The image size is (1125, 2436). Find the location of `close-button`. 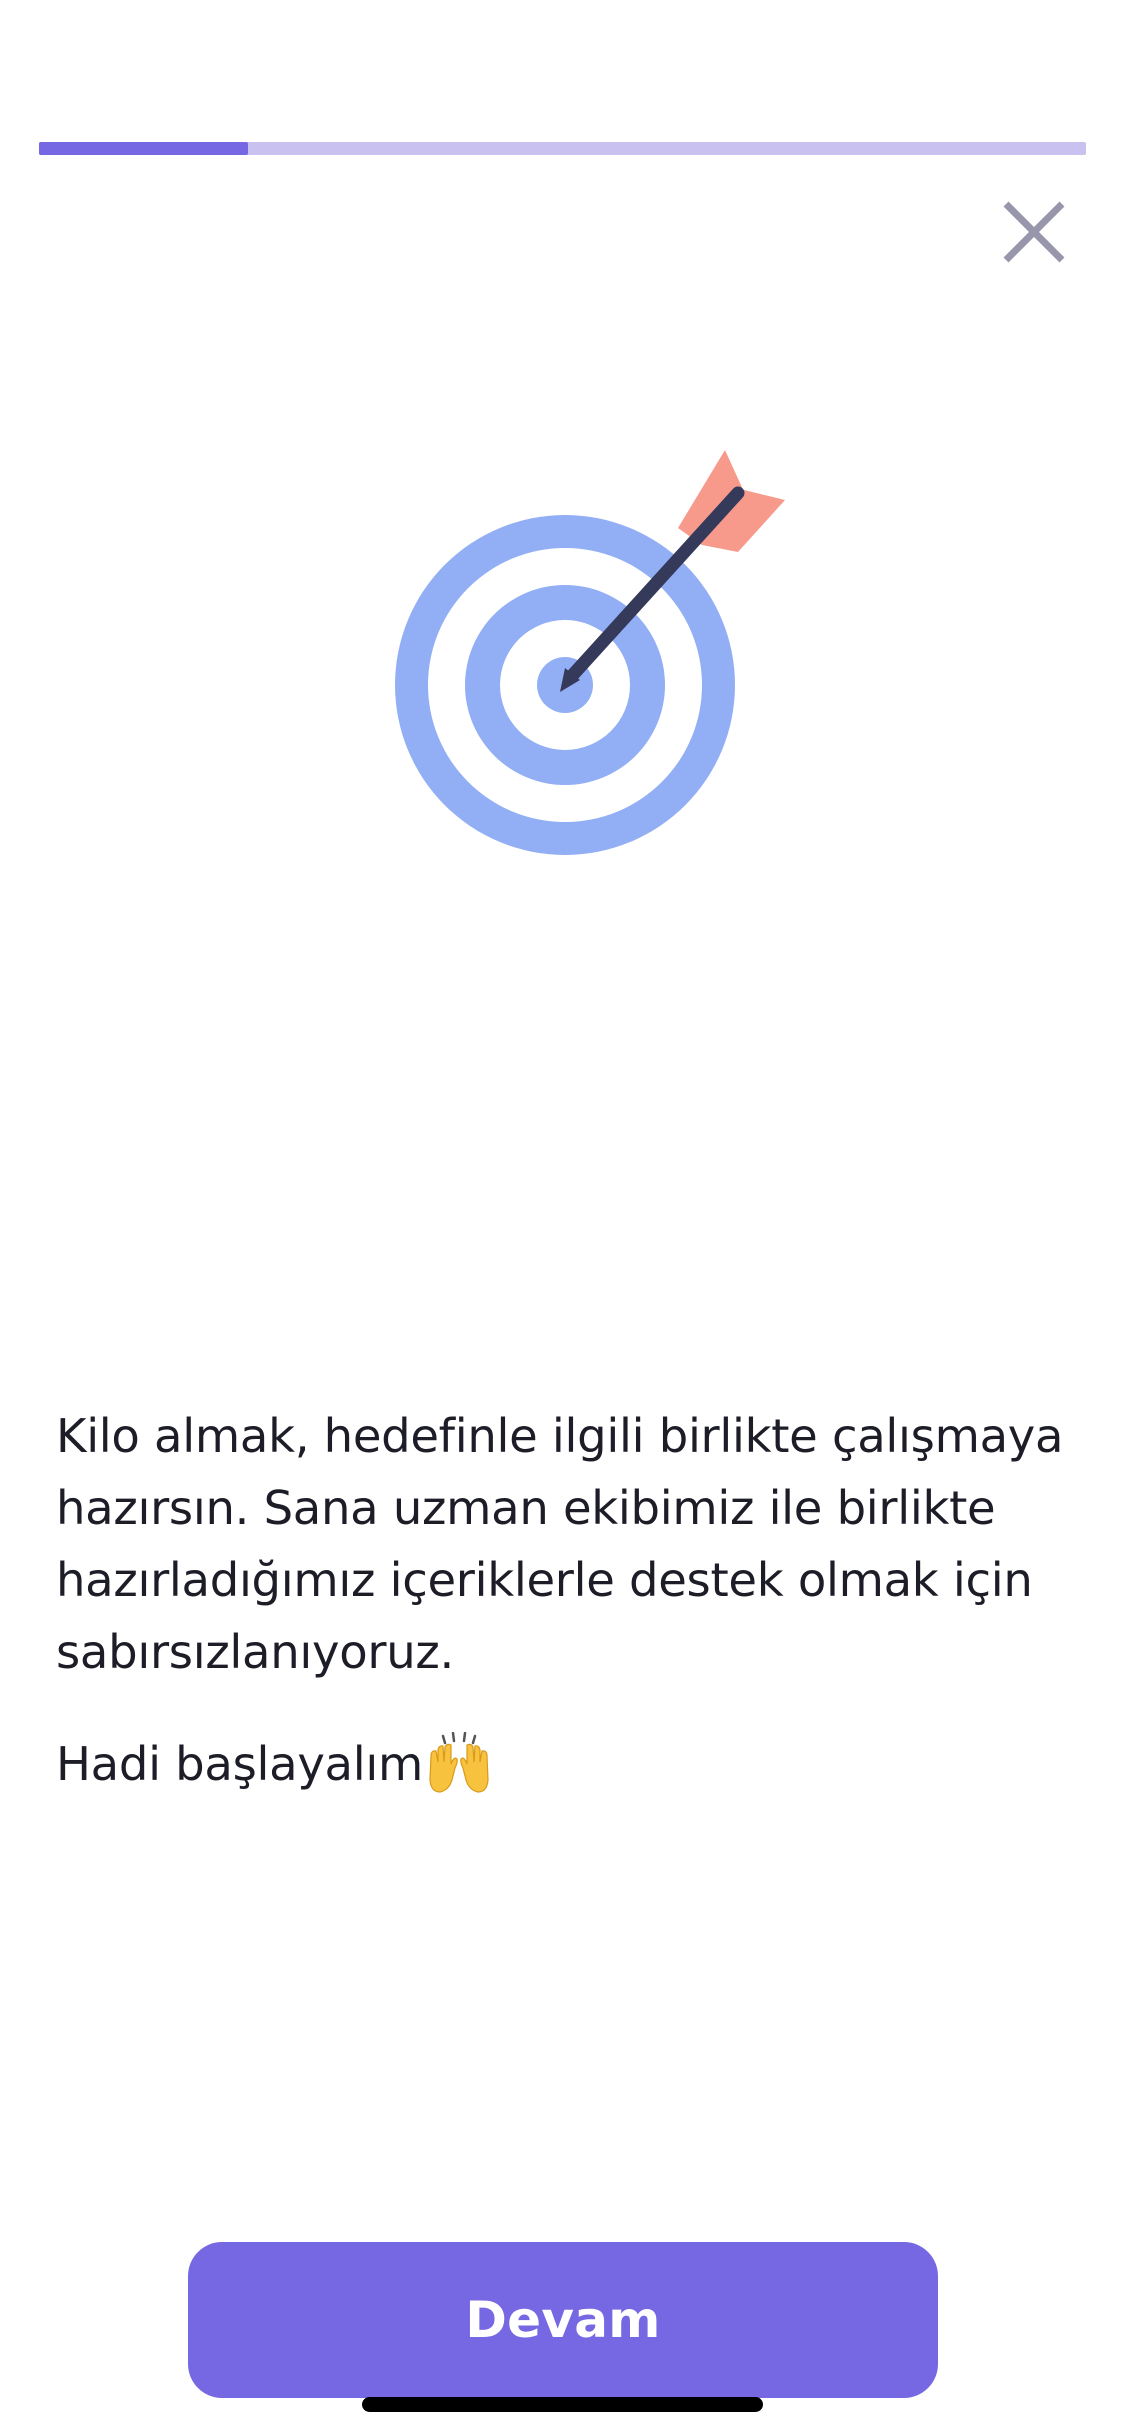

close-button is located at coordinates (1034, 232).